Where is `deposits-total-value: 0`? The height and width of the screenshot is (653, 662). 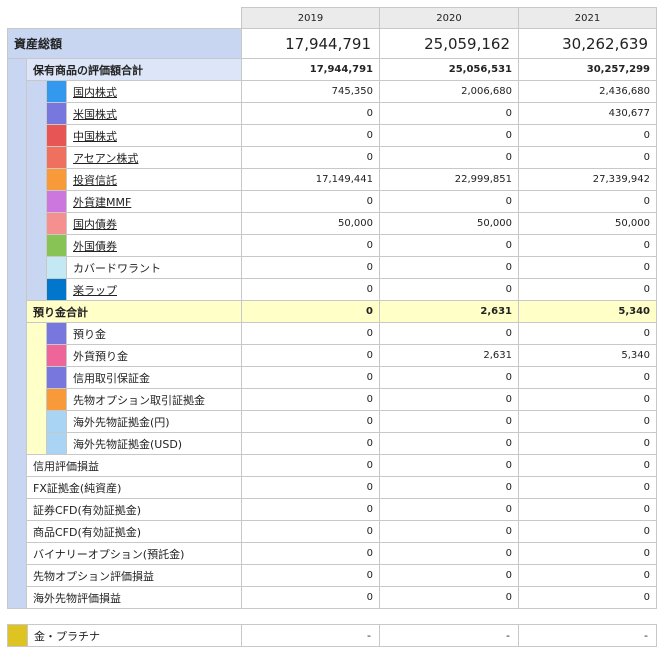
deposits-total-value: 0 is located at coordinates (310, 311).